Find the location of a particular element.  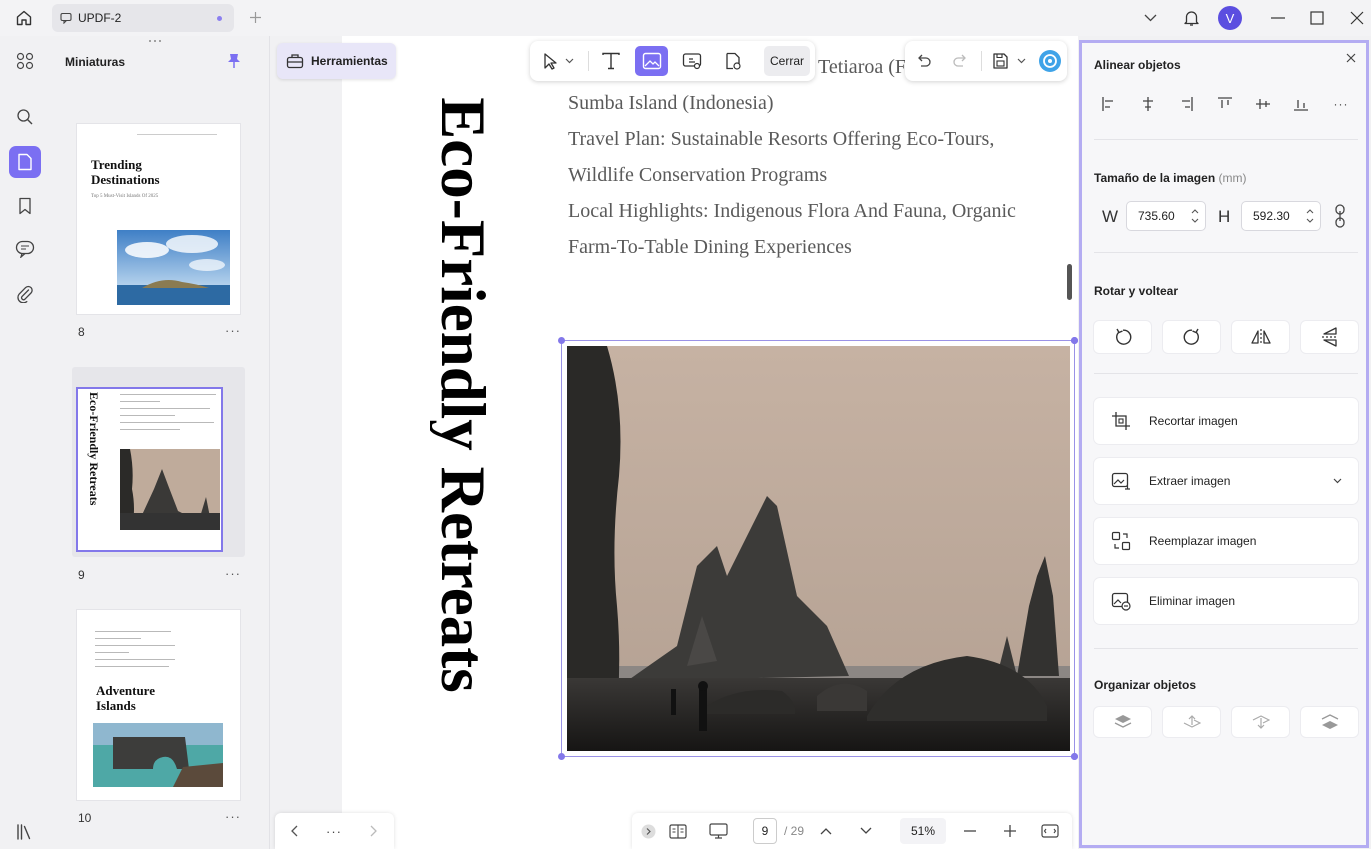

bell-icon is located at coordinates (1191, 18).